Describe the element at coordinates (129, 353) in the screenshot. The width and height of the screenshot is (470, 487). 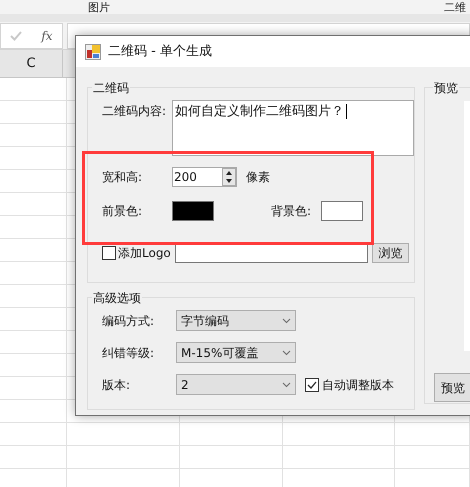
I see `field-label: 纠错等级:` at that location.